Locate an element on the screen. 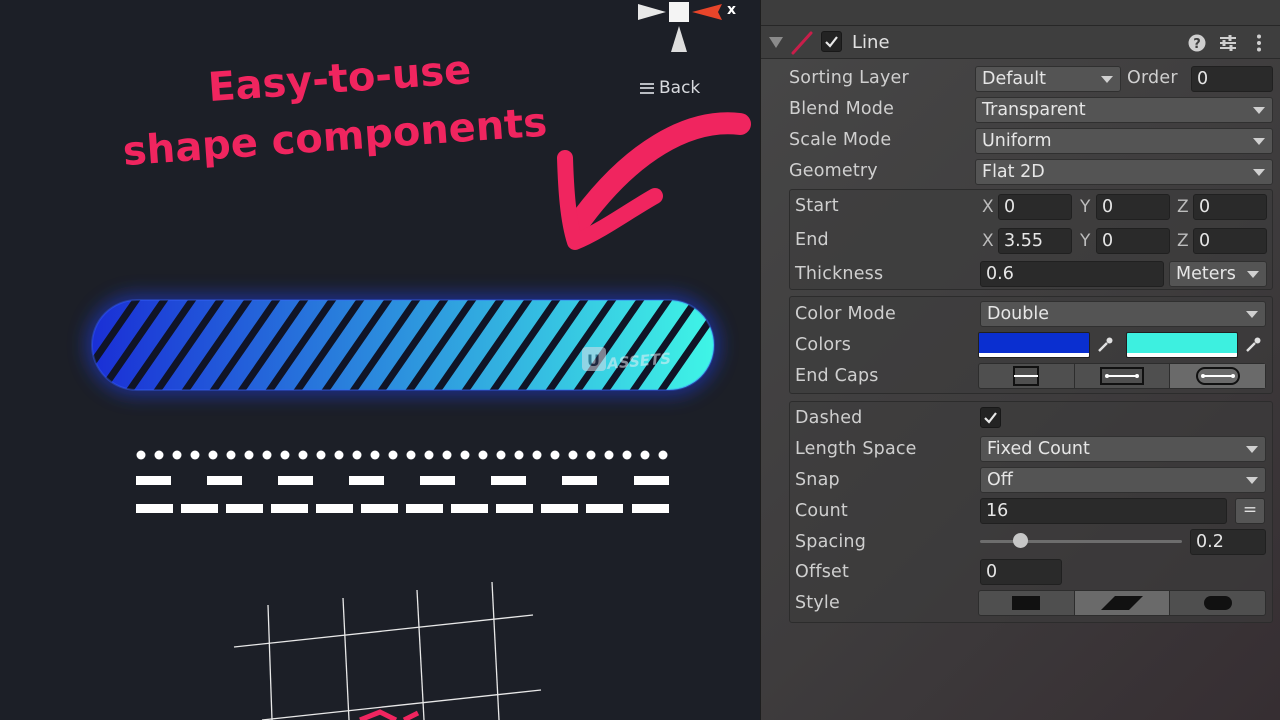 This screenshot has width=1280, height=720. end-color-swatch is located at coordinates (1182, 343).